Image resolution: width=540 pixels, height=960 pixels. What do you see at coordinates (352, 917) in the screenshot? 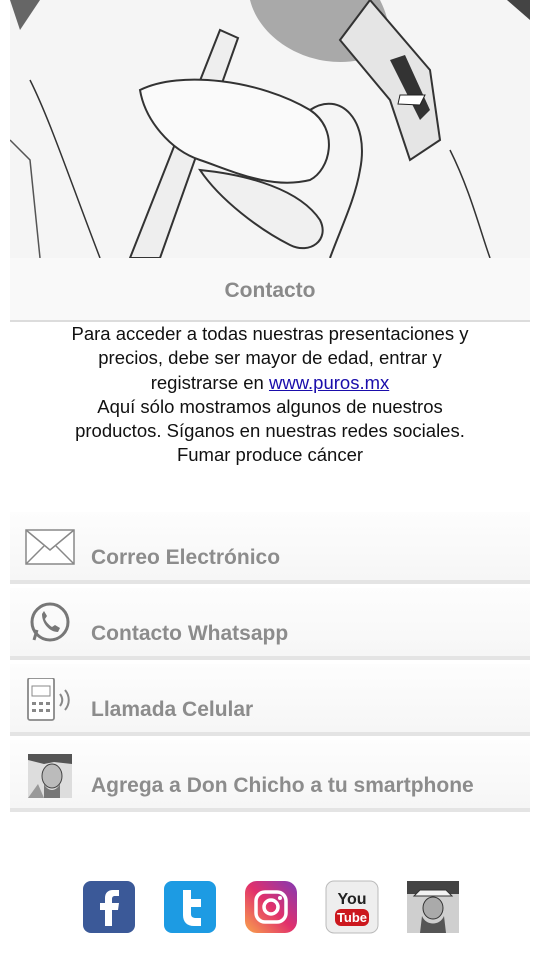
I see `svg-text: Tube` at bounding box center [352, 917].